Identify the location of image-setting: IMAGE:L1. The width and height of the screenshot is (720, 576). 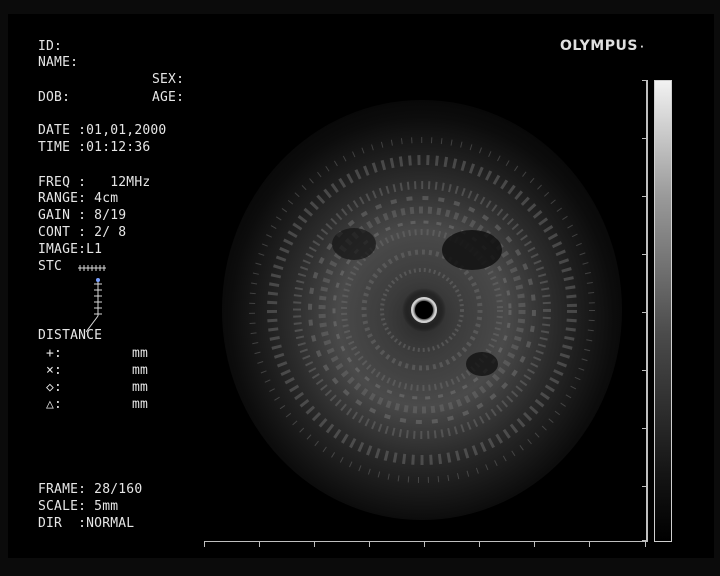
(70, 249).